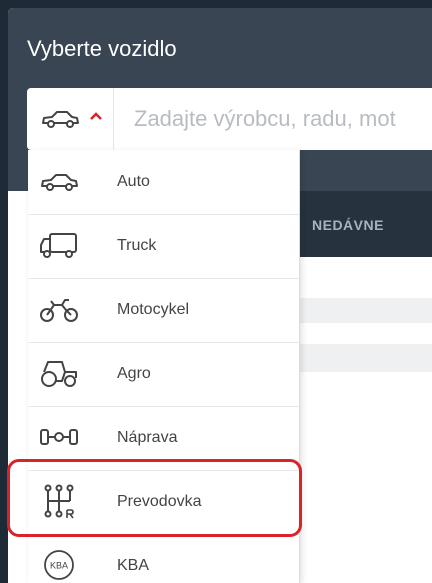 This screenshot has height=583, width=432. I want to click on chevron-up-icon, so click(96, 116).